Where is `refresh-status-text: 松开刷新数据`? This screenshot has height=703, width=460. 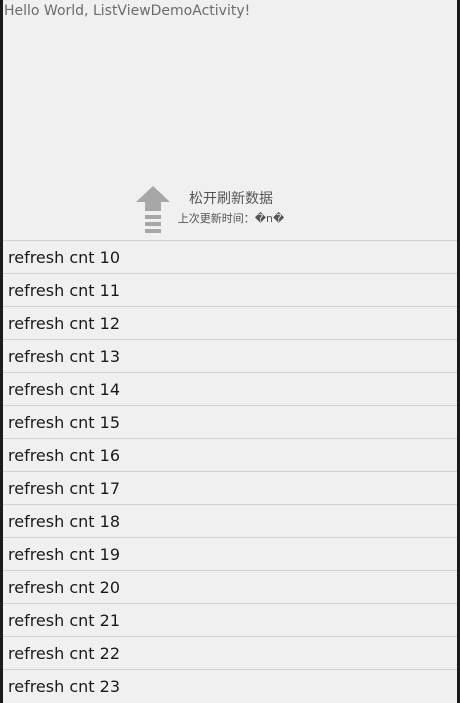
refresh-status-text: 松开刷新数据 is located at coordinates (231, 199).